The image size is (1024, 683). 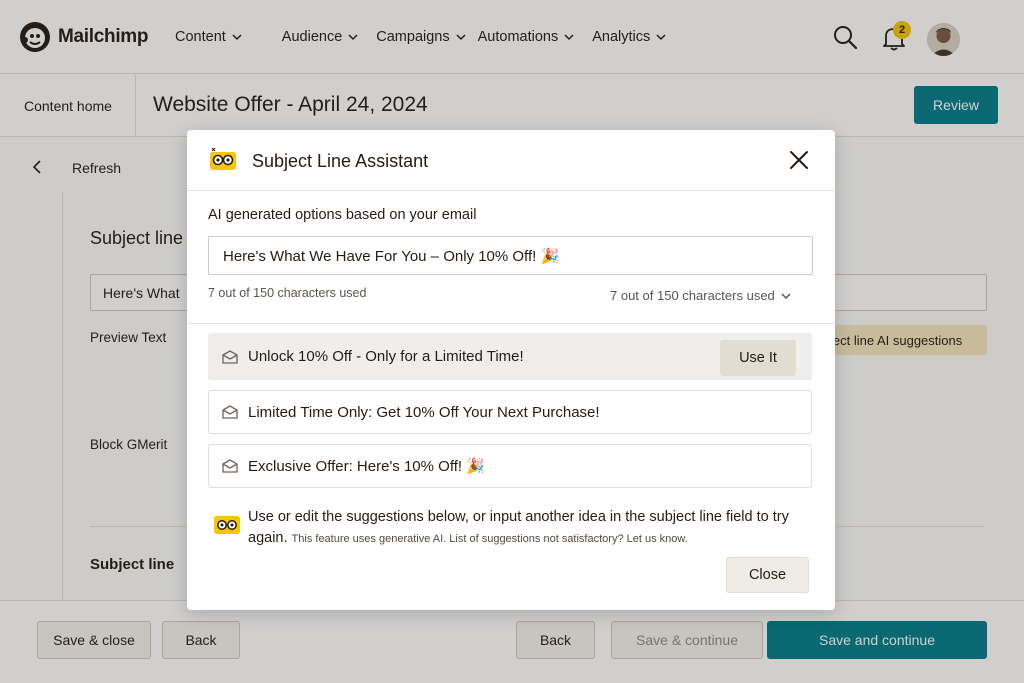 What do you see at coordinates (287, 293) in the screenshot?
I see `character-count: 7 out of 150 characters used` at bounding box center [287, 293].